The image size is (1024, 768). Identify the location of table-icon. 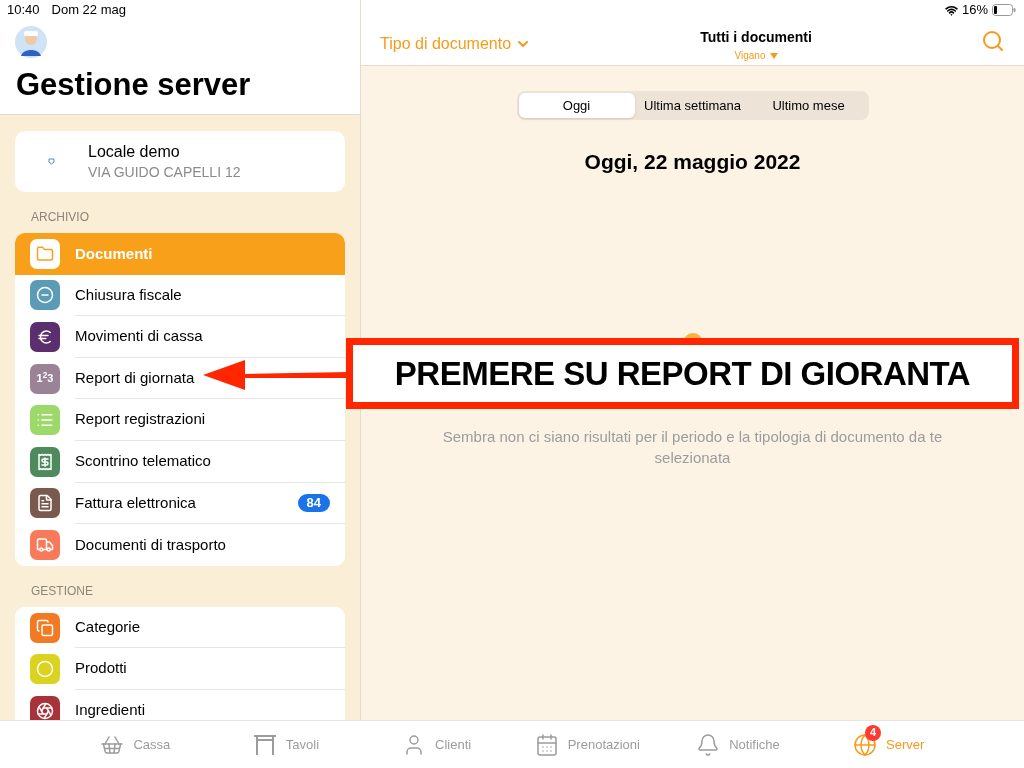
(264, 744).